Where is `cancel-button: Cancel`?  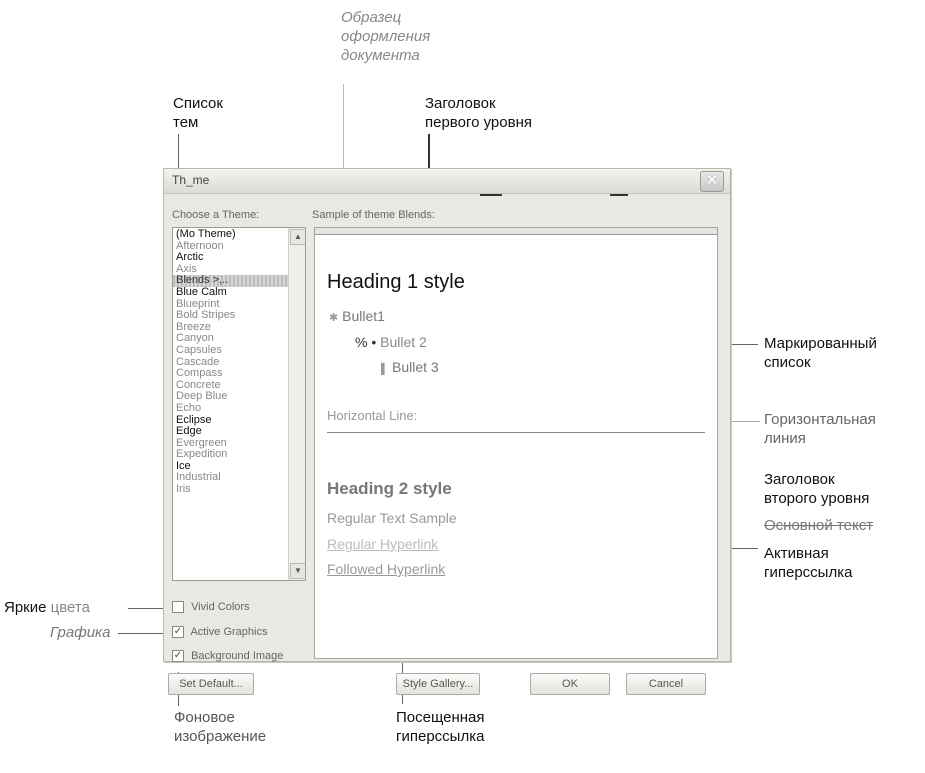 cancel-button: Cancel is located at coordinates (666, 684).